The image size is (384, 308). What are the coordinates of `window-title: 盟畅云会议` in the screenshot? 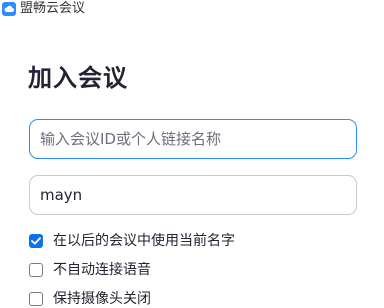 It's located at (53, 8).